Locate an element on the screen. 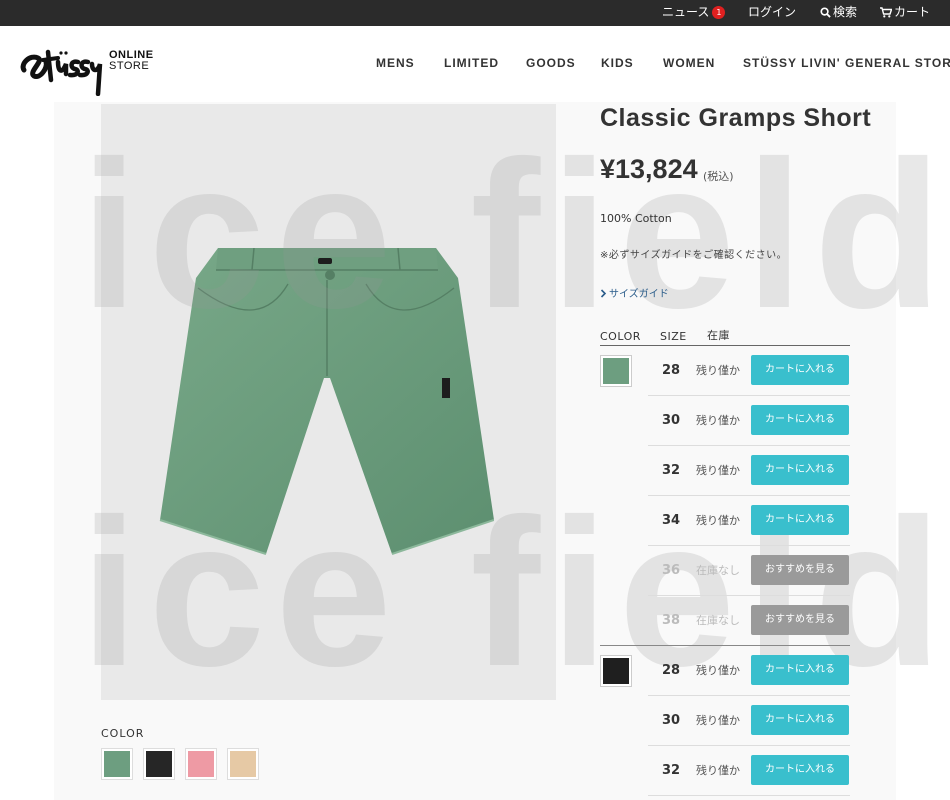 Image resolution: width=950 pixels, height=800 pixels. size-guide-label: サイズガイド is located at coordinates (639, 294).